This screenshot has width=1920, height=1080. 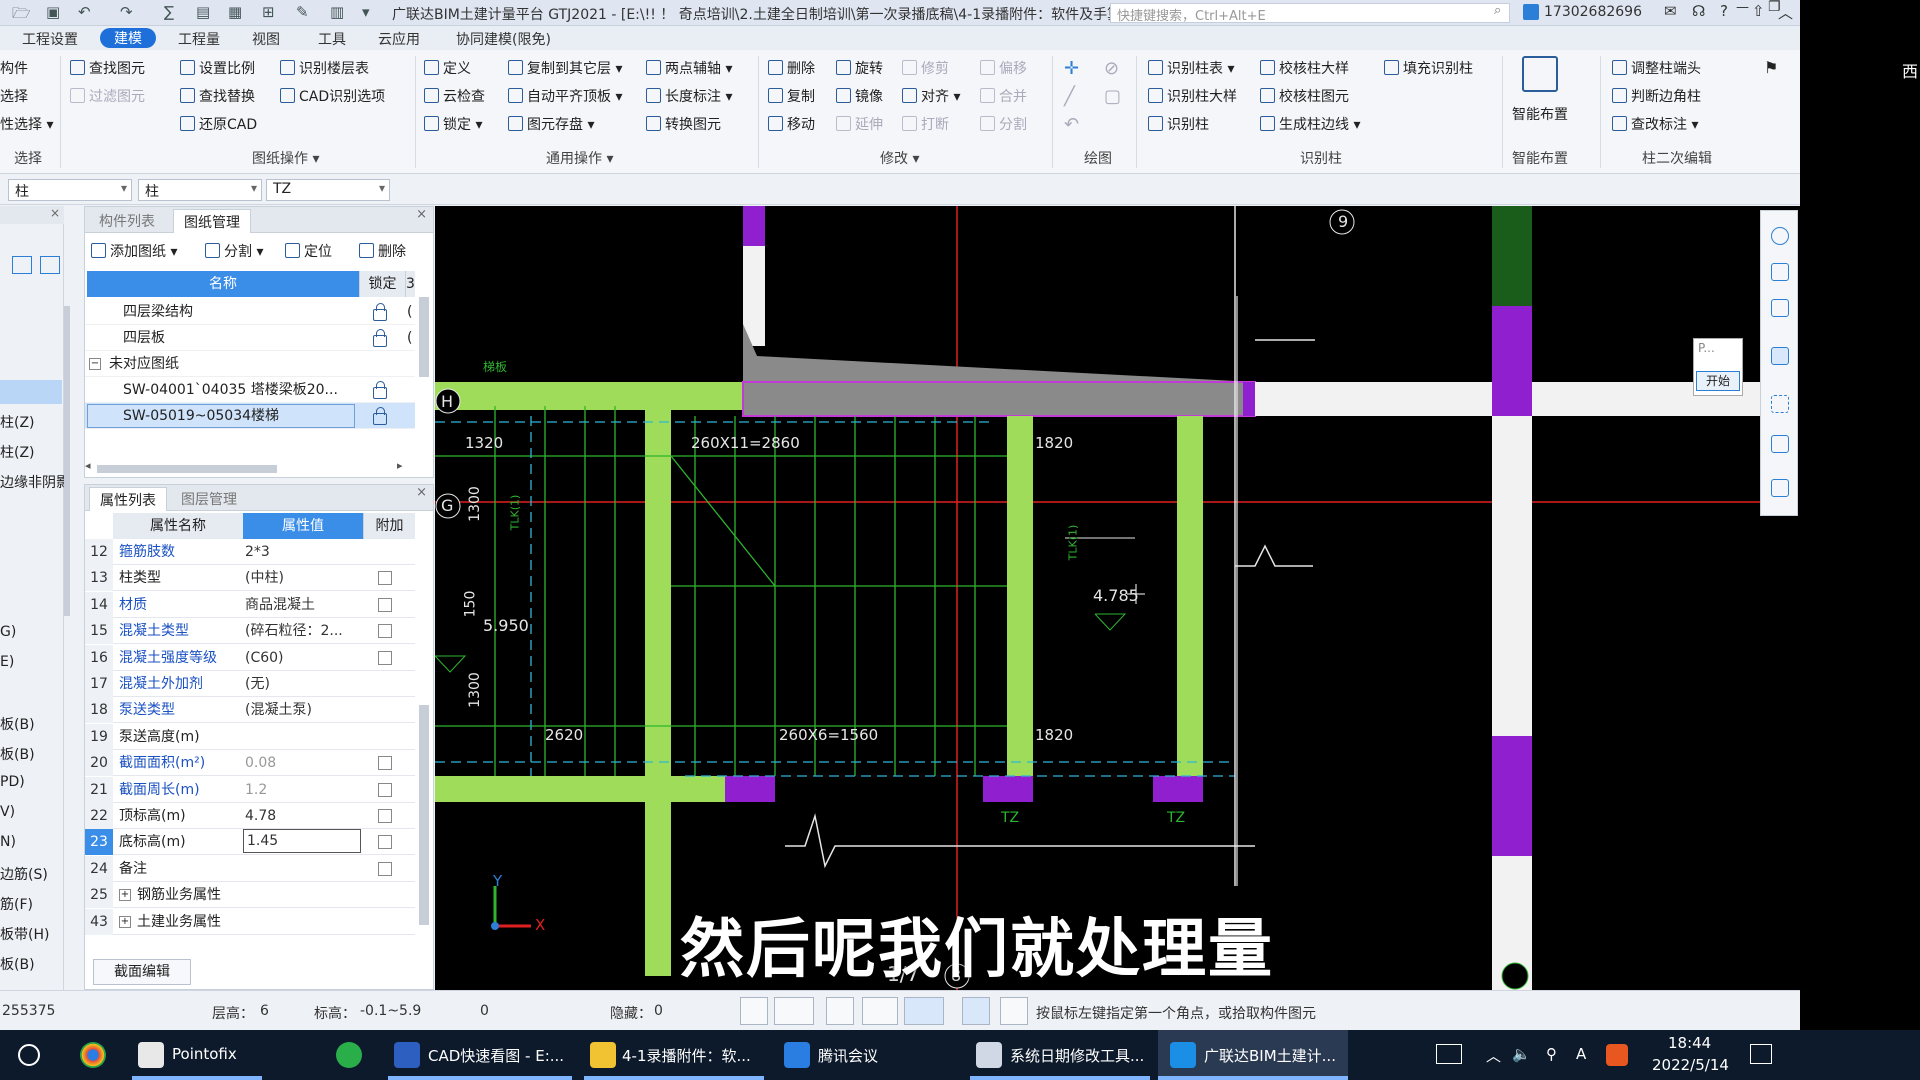 What do you see at coordinates (14, 96) in the screenshot?
I see `ribbon-select: 选择` at bounding box center [14, 96].